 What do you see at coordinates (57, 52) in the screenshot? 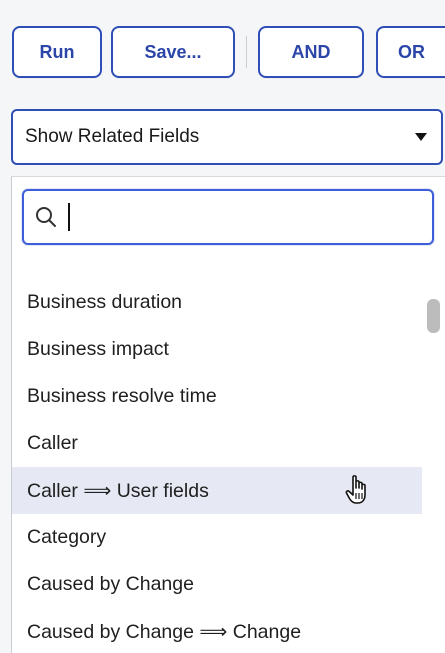
I see `run-button: Run` at bounding box center [57, 52].